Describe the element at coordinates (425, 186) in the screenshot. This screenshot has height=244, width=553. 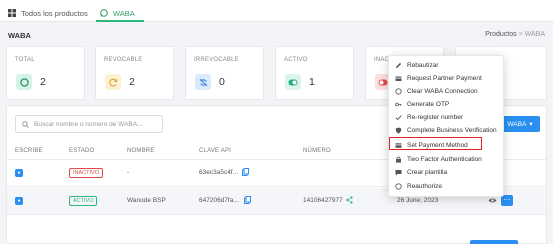
I see `menu-item-label: Reauthorize` at that location.